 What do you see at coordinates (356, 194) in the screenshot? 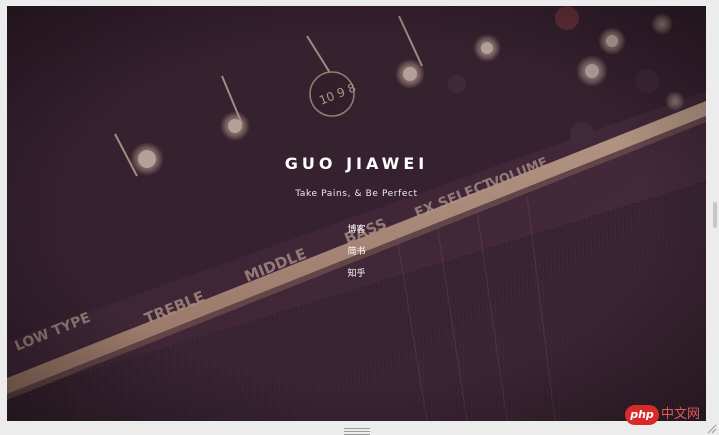
I see `site-tagline: Take Pains, & Be Perfect` at bounding box center [356, 194].